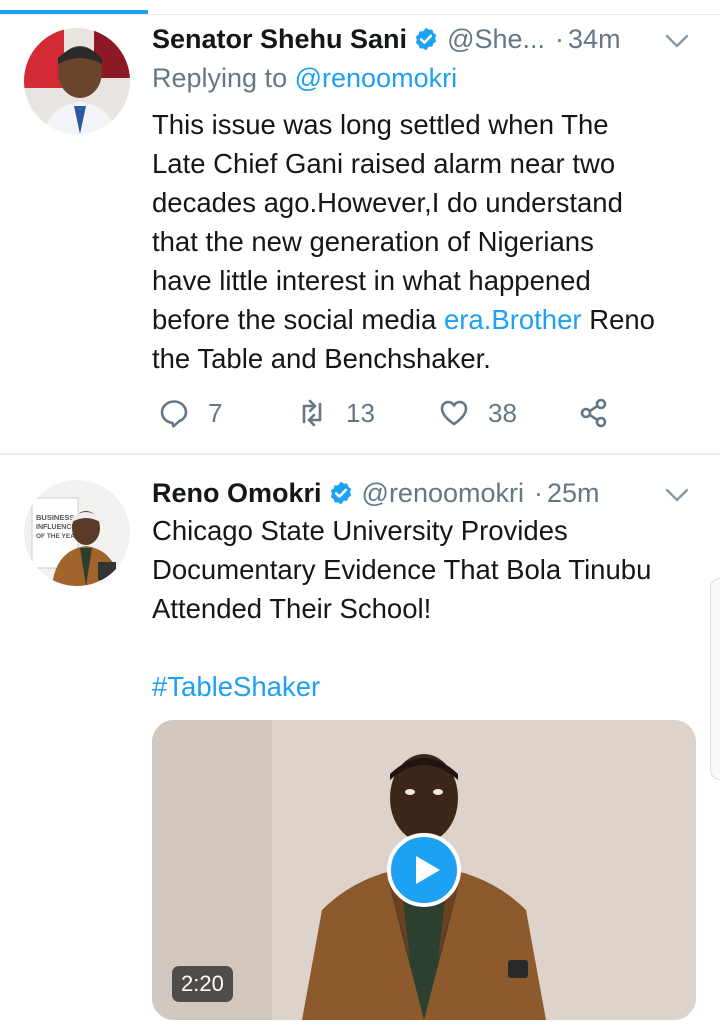 The height and width of the screenshot is (1031, 720). I want to click on retweet-icon, so click(312, 413).